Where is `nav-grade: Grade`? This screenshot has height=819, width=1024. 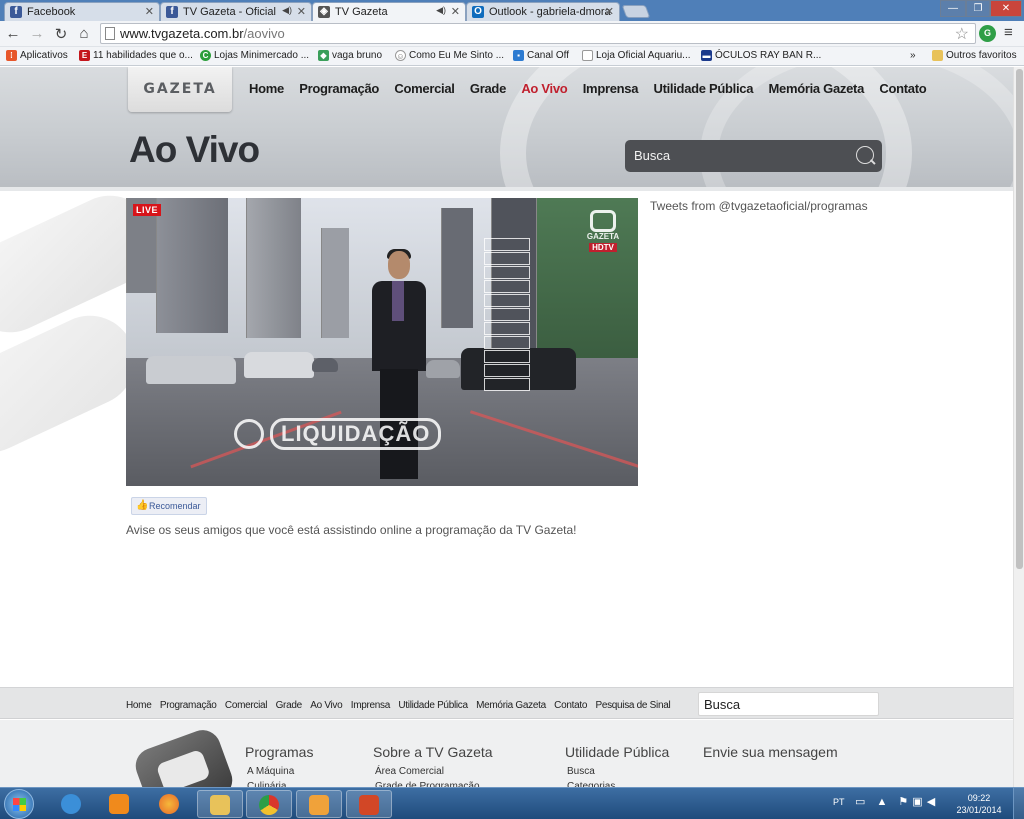
nav-grade: Grade is located at coordinates (488, 88).